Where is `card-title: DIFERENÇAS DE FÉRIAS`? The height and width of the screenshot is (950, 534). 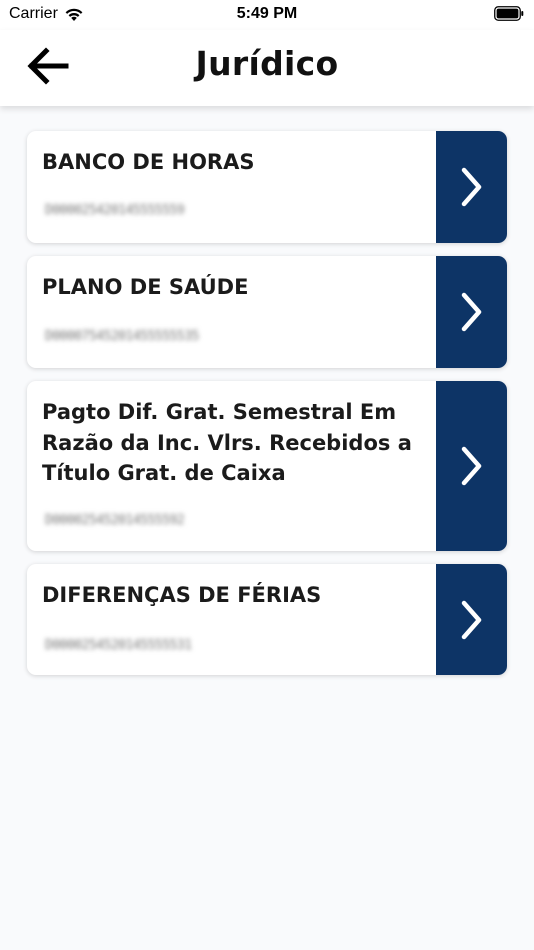
card-title: DIFERENÇAS DE FÉRIAS is located at coordinates (182, 595).